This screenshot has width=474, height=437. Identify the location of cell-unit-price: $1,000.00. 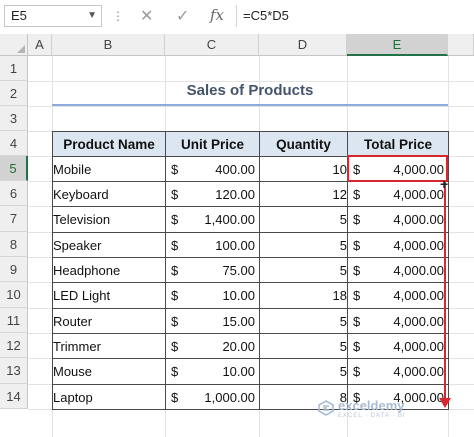
(212, 397).